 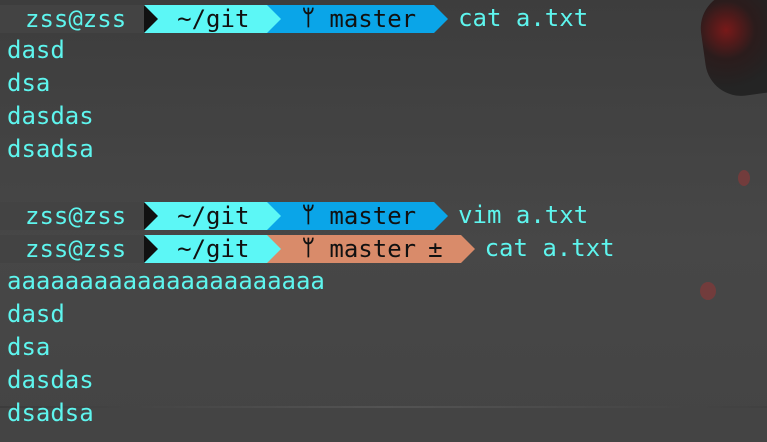 What do you see at coordinates (166, 281) in the screenshot?
I see `output-line: aaaaaaaaaaaaaaaaaaaaaa` at bounding box center [166, 281].